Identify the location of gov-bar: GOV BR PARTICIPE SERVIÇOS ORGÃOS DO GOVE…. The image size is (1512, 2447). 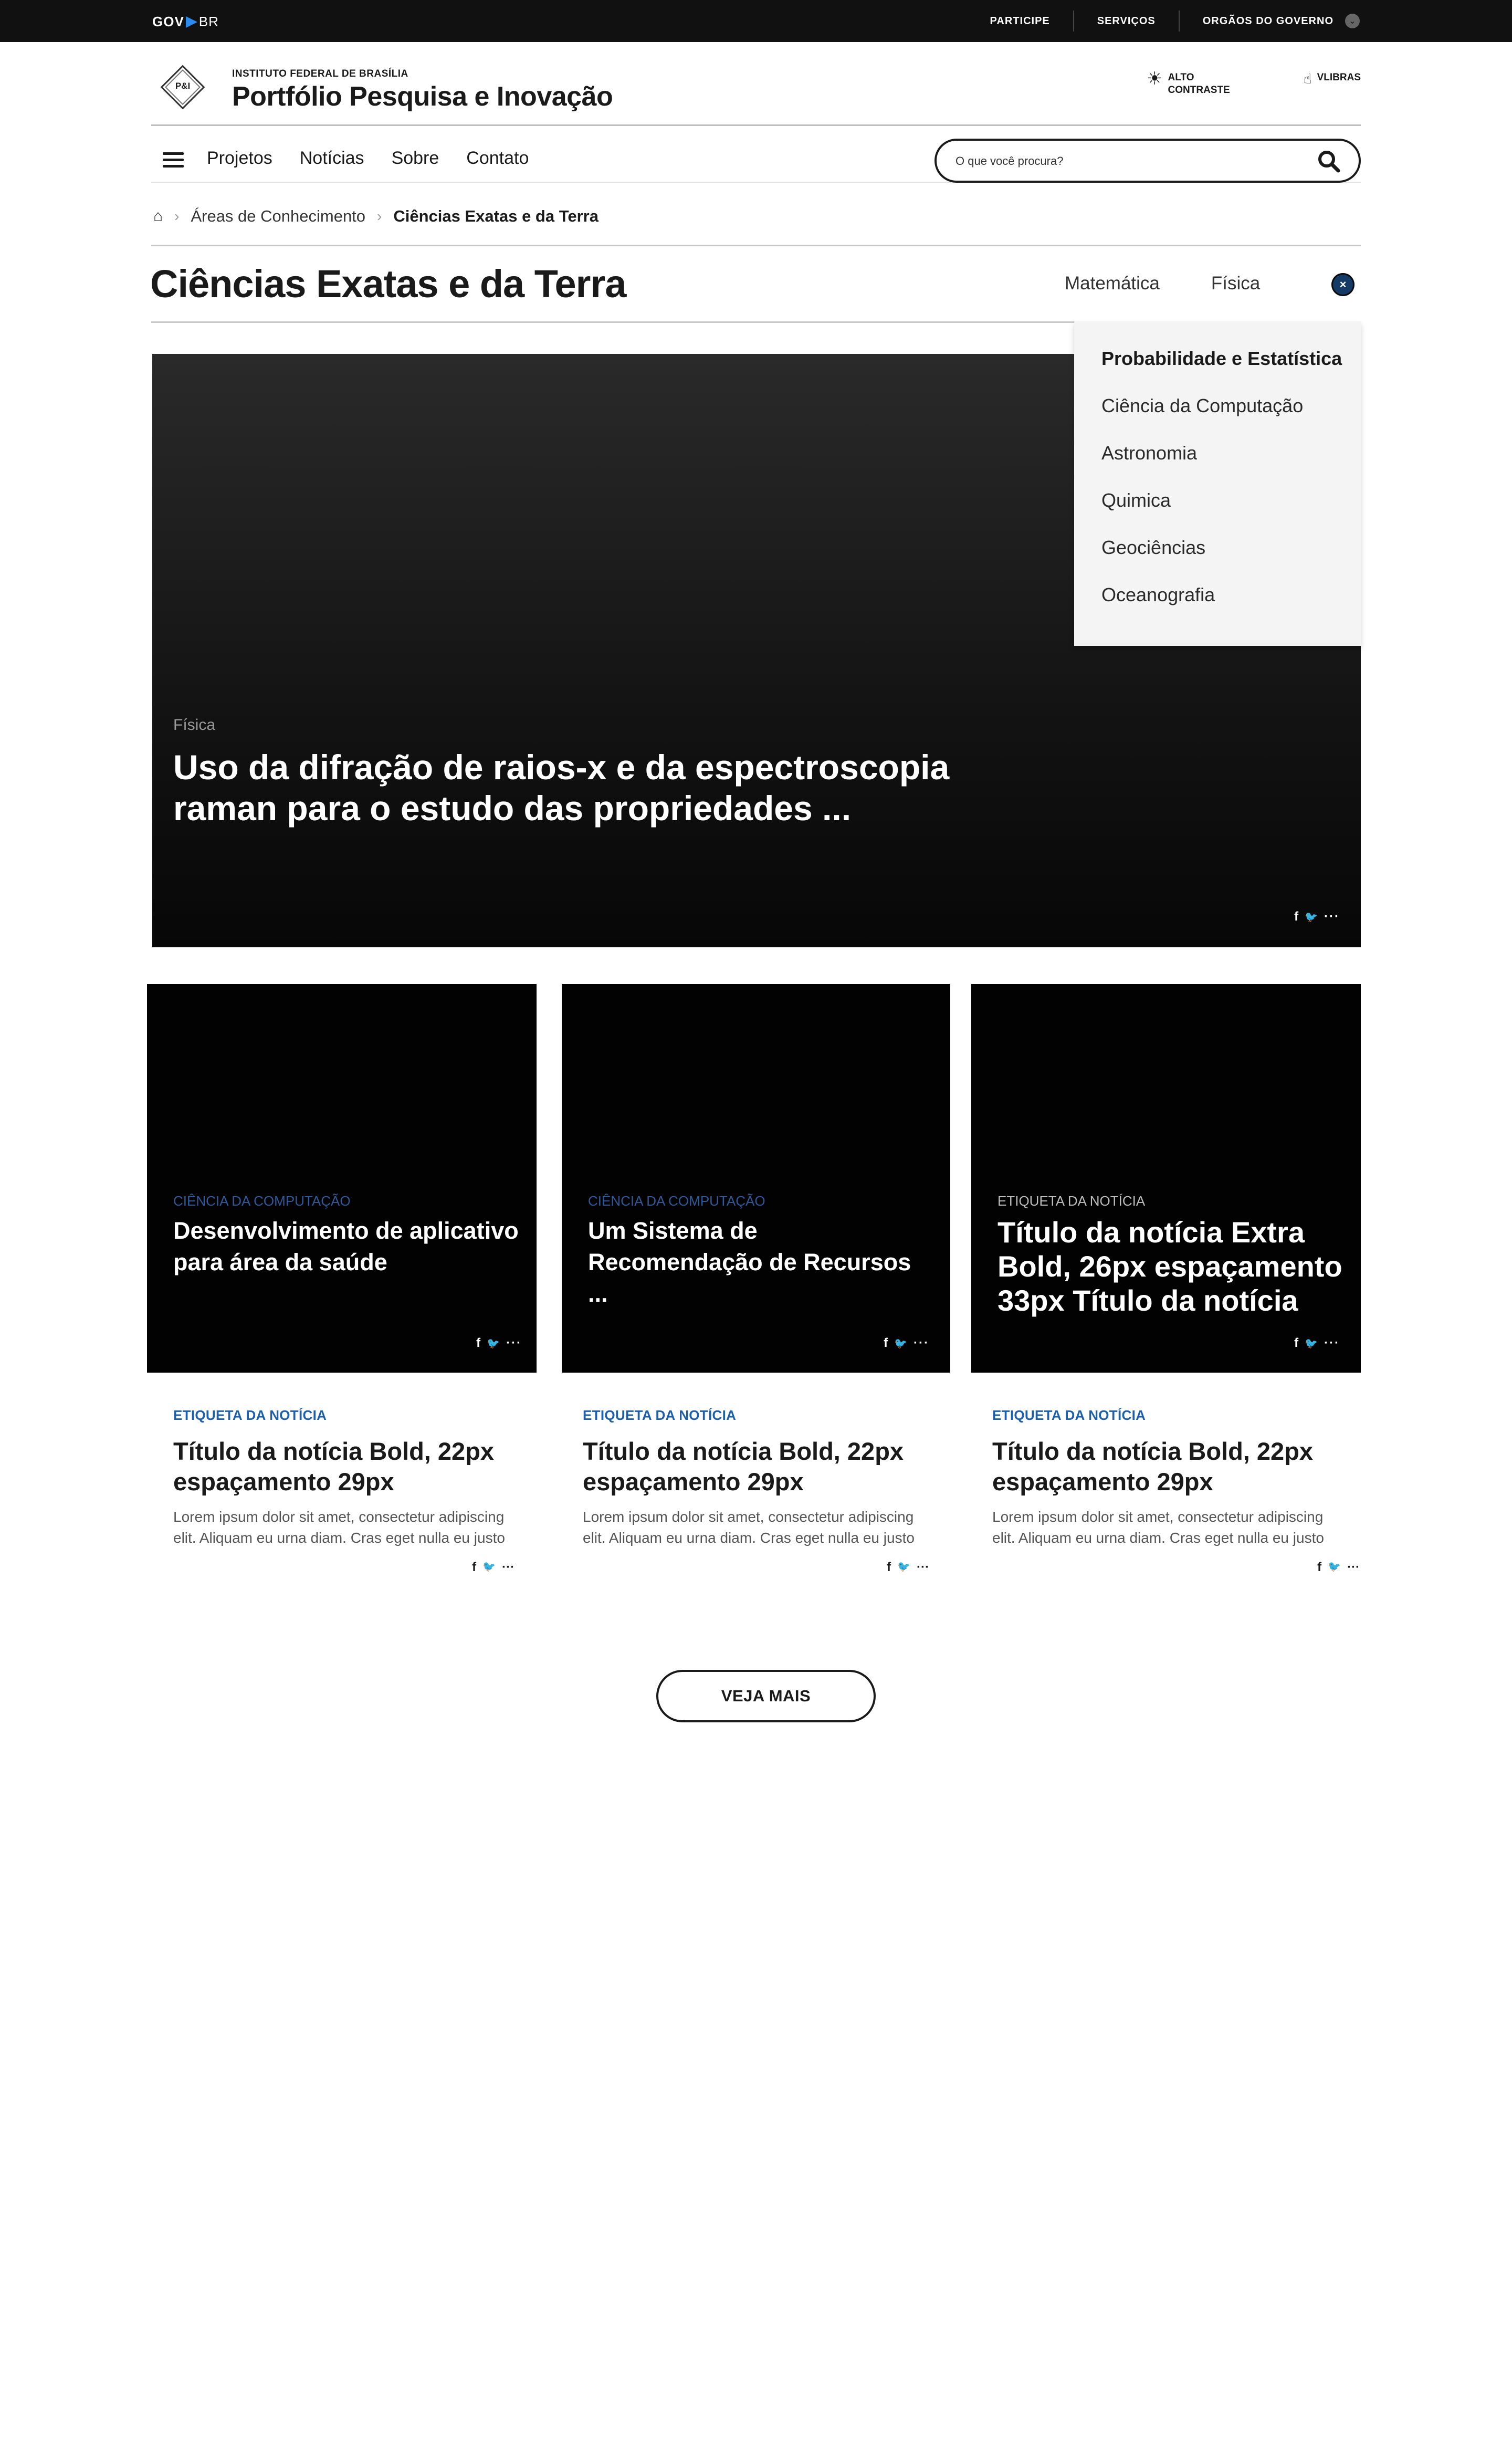
(756, 21).